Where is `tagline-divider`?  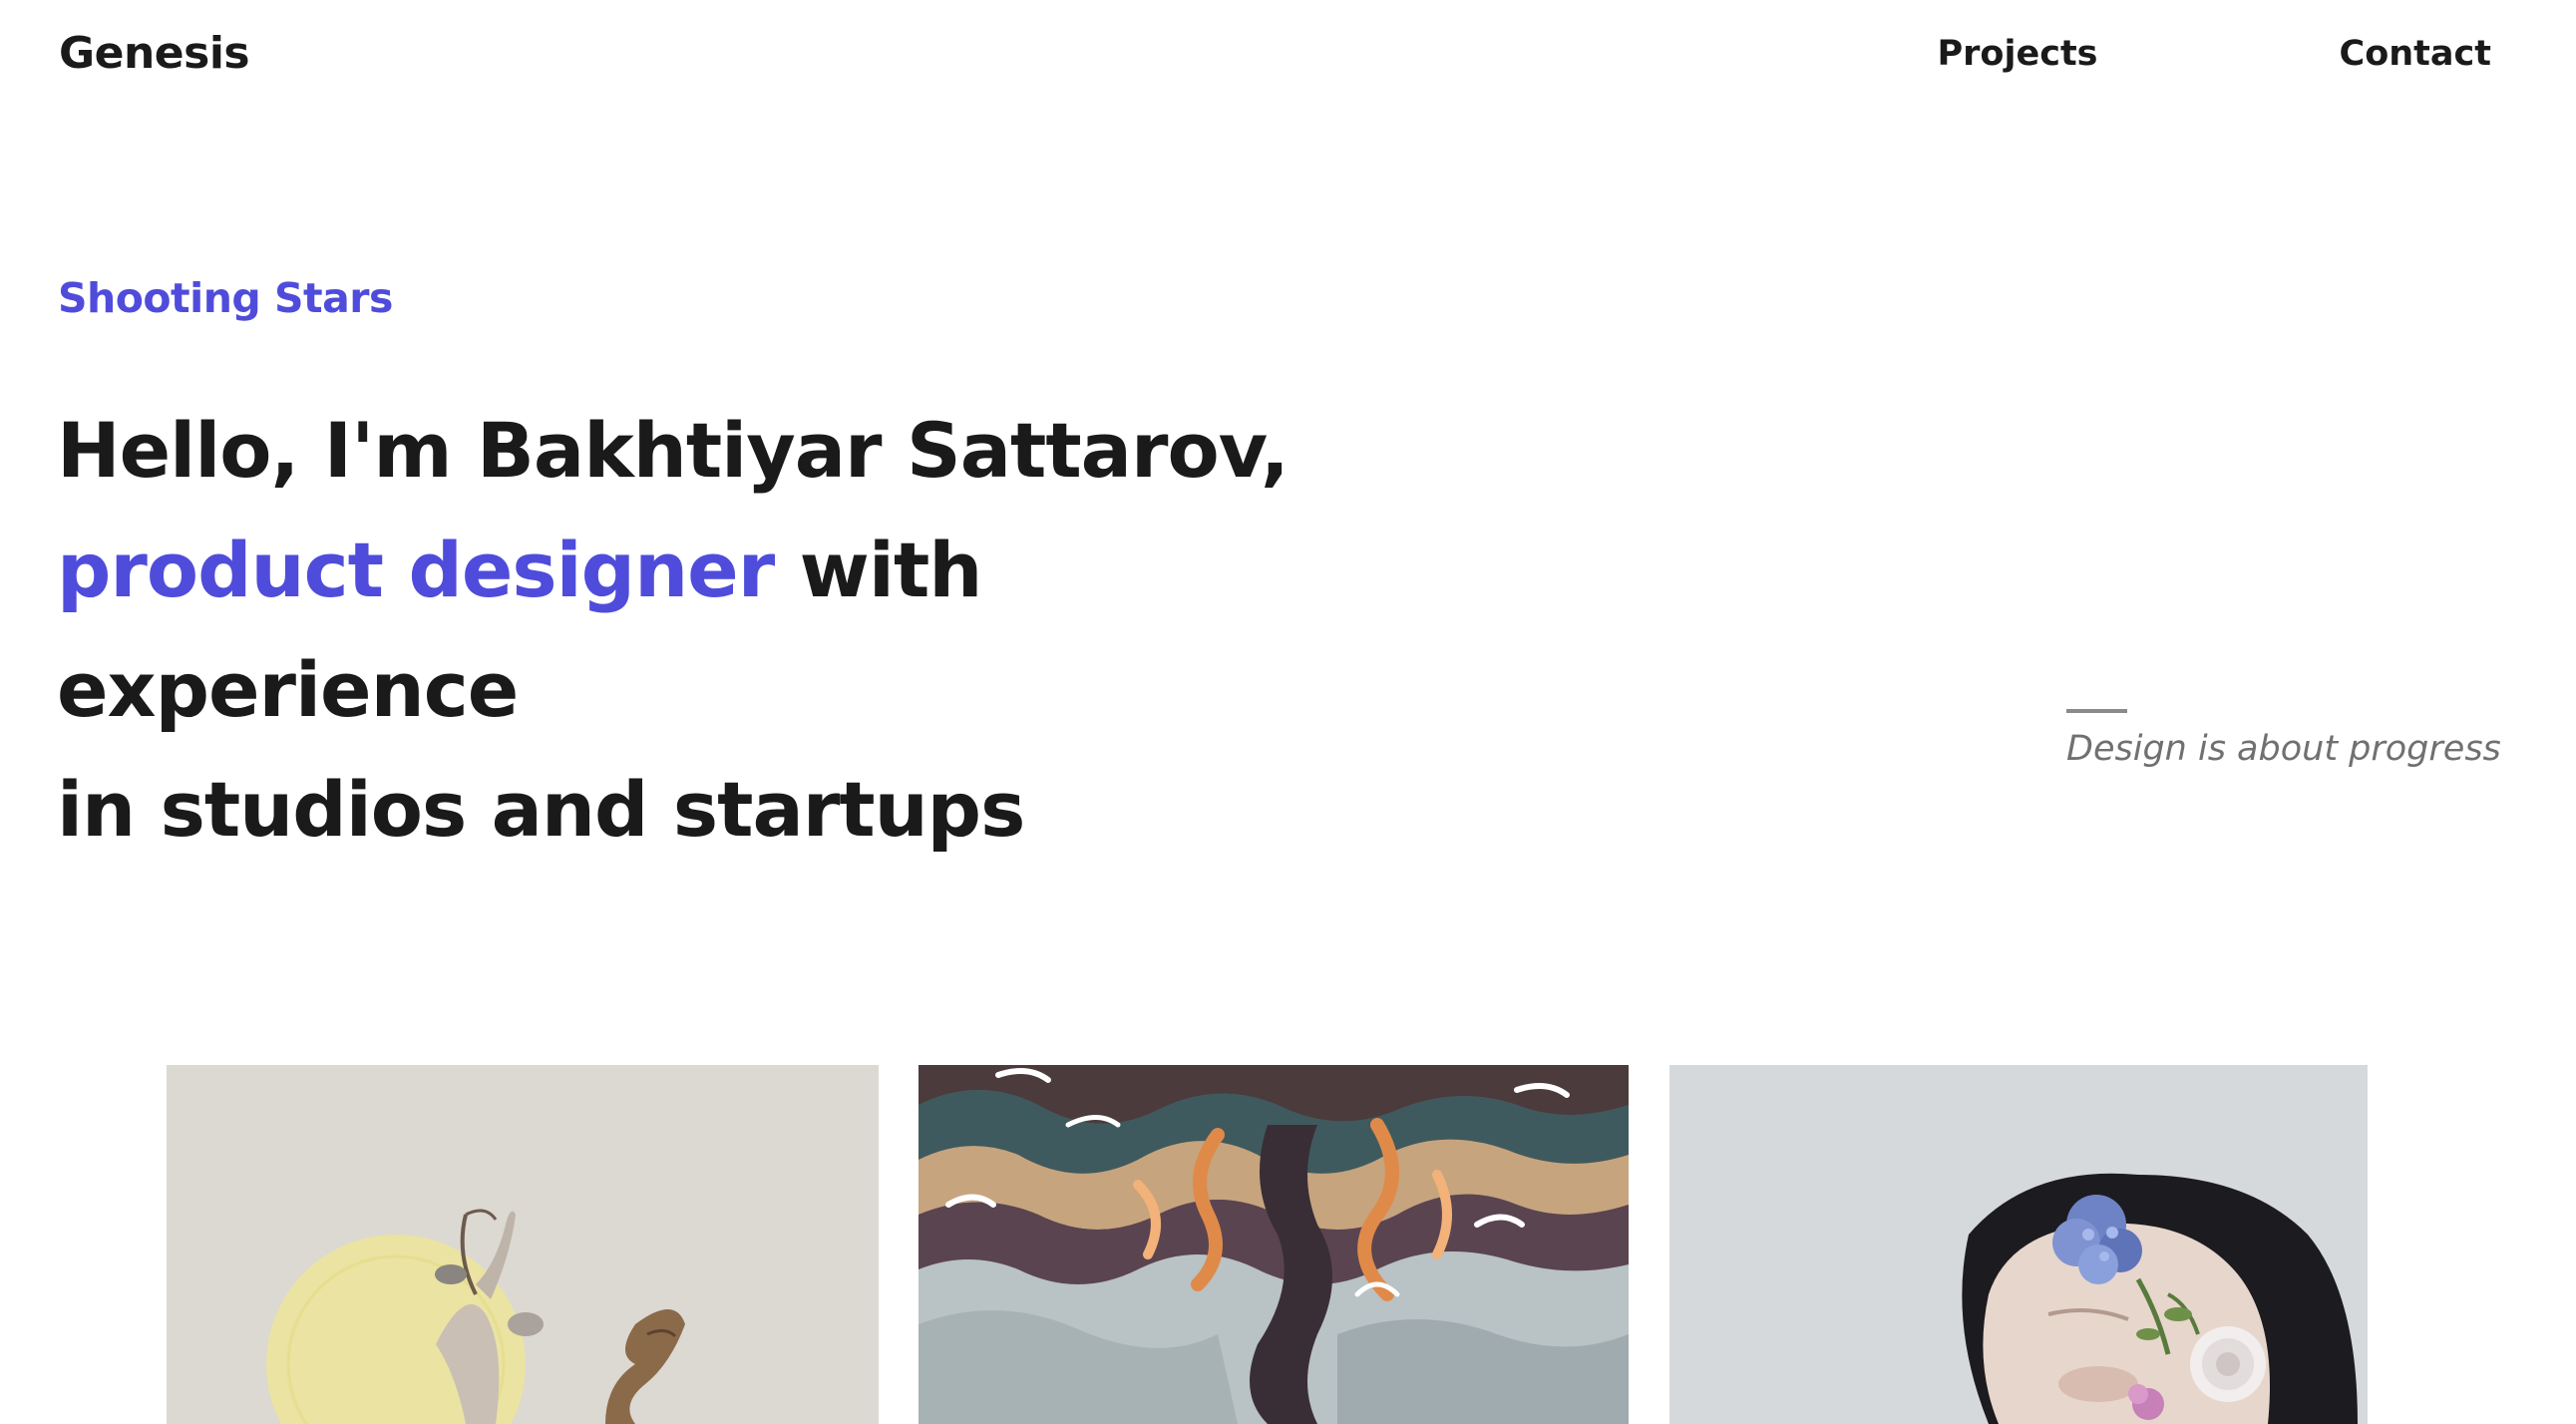
tagline-divider is located at coordinates (2096, 711).